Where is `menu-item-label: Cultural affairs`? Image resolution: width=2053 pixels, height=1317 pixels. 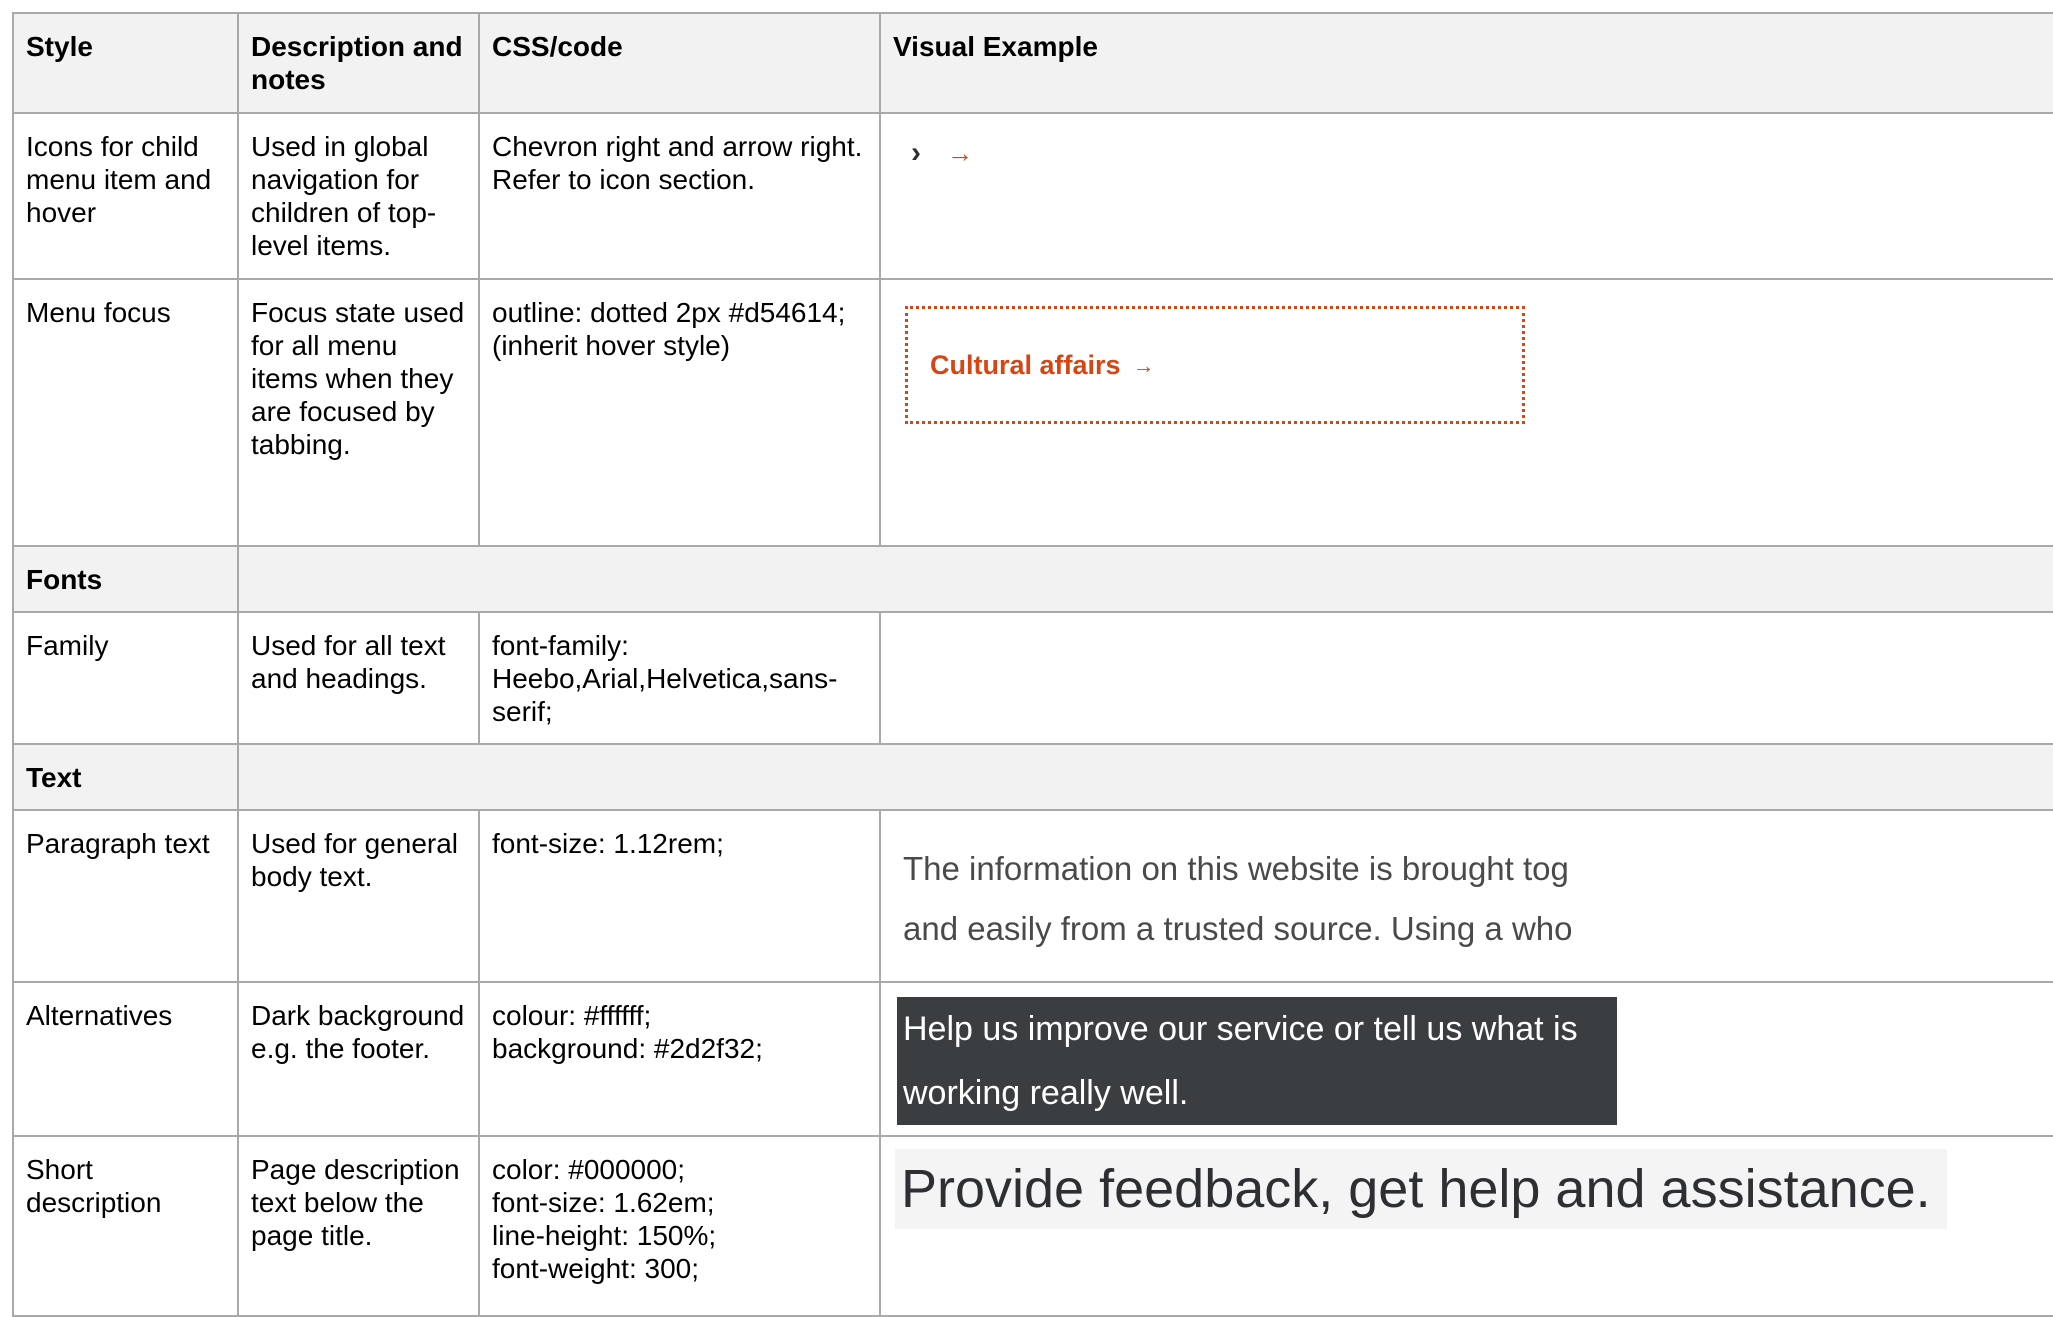 menu-item-label: Cultural affairs is located at coordinates (1025, 364).